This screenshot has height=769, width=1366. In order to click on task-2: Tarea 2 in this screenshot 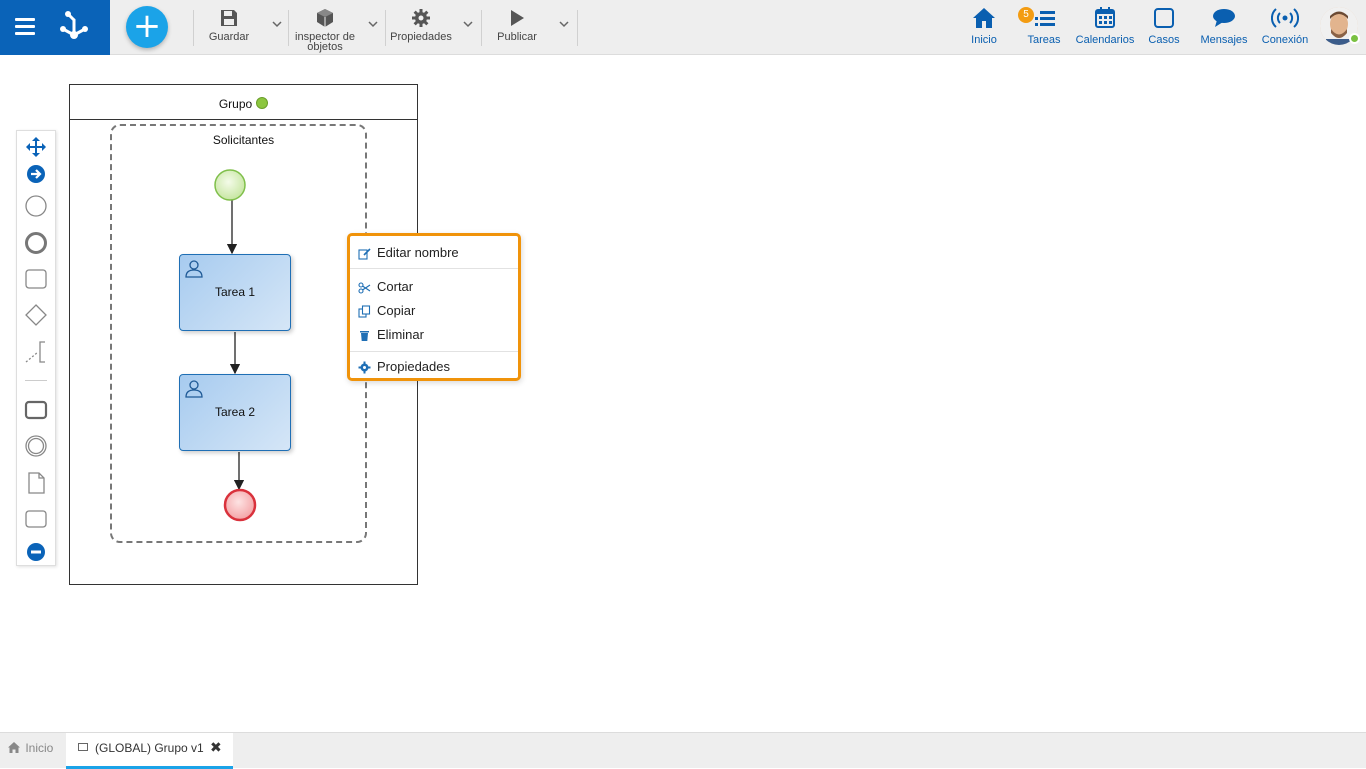, I will do `click(235, 412)`.